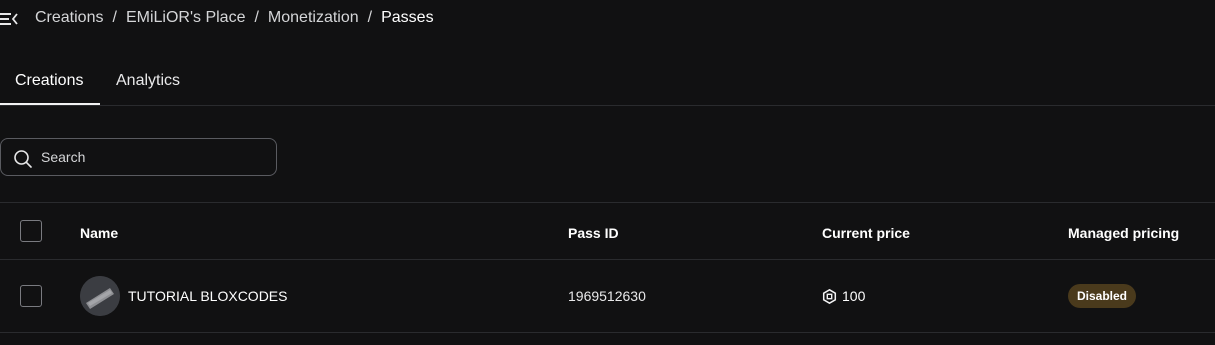 The image size is (1215, 345). What do you see at coordinates (31, 231) in the screenshot?
I see `select-all-checkbox` at bounding box center [31, 231].